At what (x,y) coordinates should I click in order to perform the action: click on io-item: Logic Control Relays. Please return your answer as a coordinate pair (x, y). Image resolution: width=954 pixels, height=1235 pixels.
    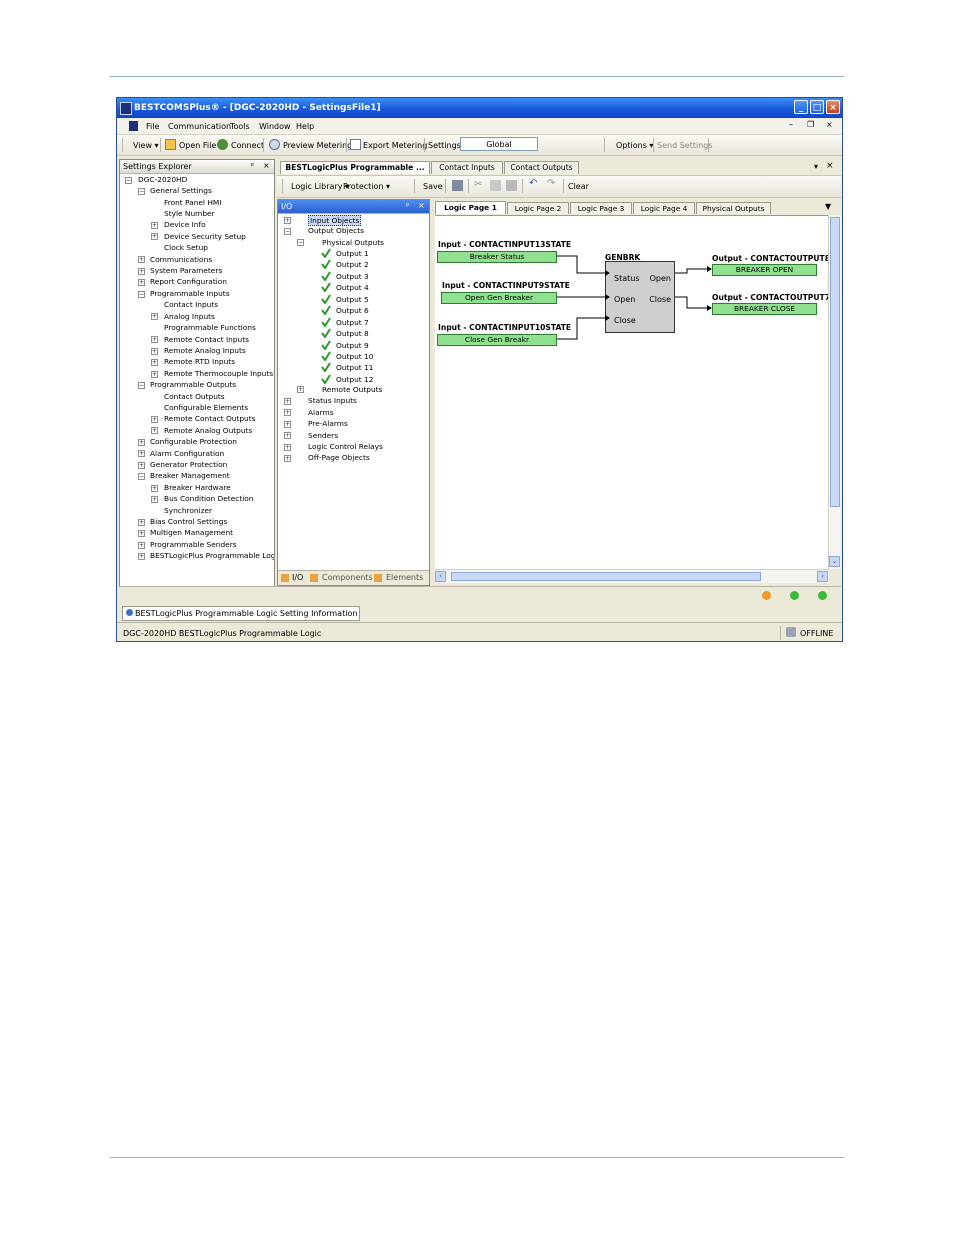
    Looking at the image, I should click on (345, 446).